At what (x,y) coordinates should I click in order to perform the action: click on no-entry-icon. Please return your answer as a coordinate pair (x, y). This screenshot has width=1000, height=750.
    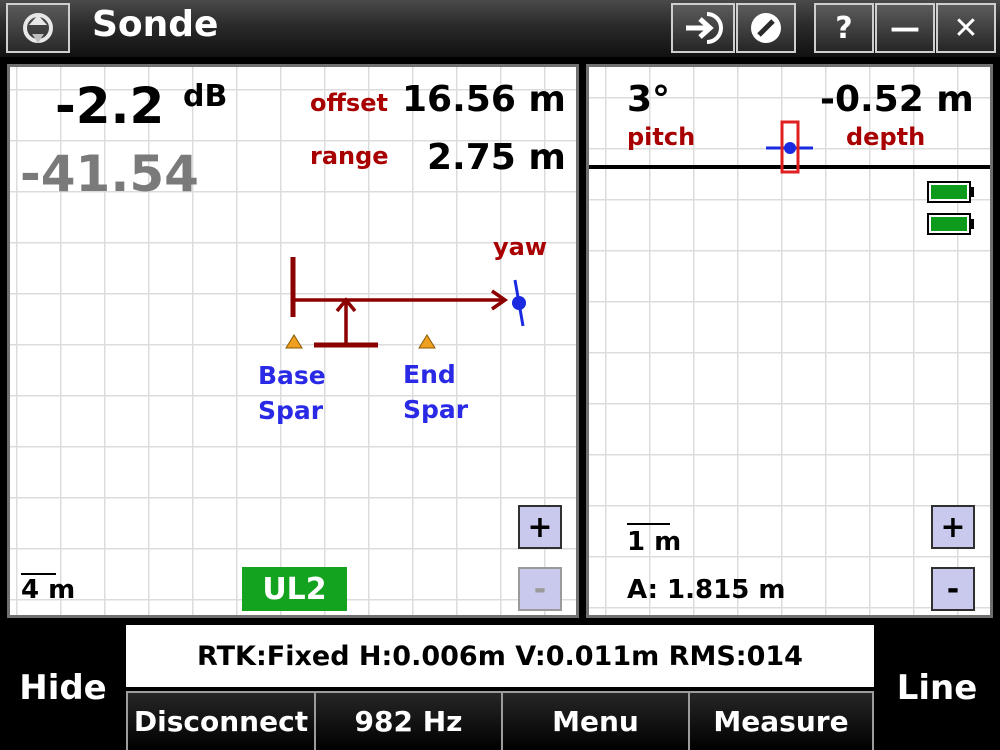
    Looking at the image, I should click on (766, 28).